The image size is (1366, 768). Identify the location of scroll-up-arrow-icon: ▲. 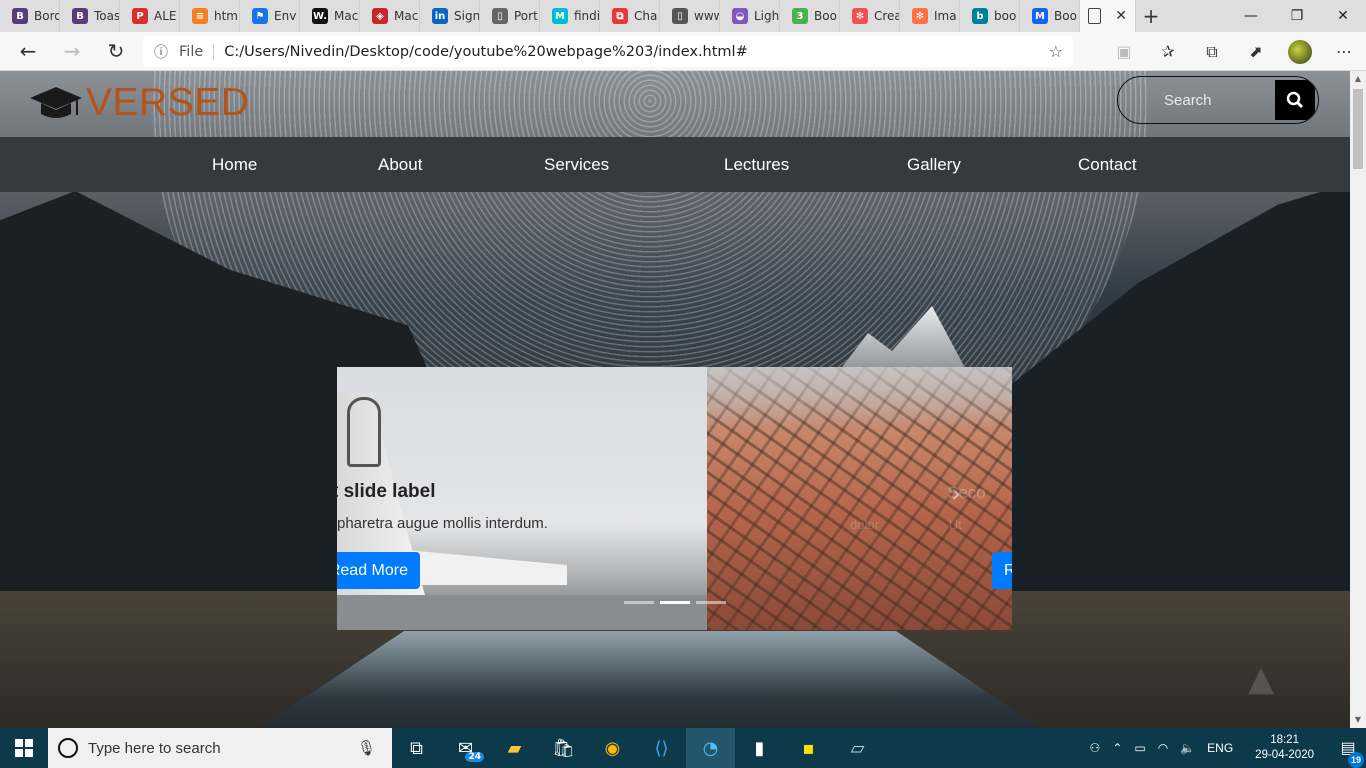
(1358, 79).